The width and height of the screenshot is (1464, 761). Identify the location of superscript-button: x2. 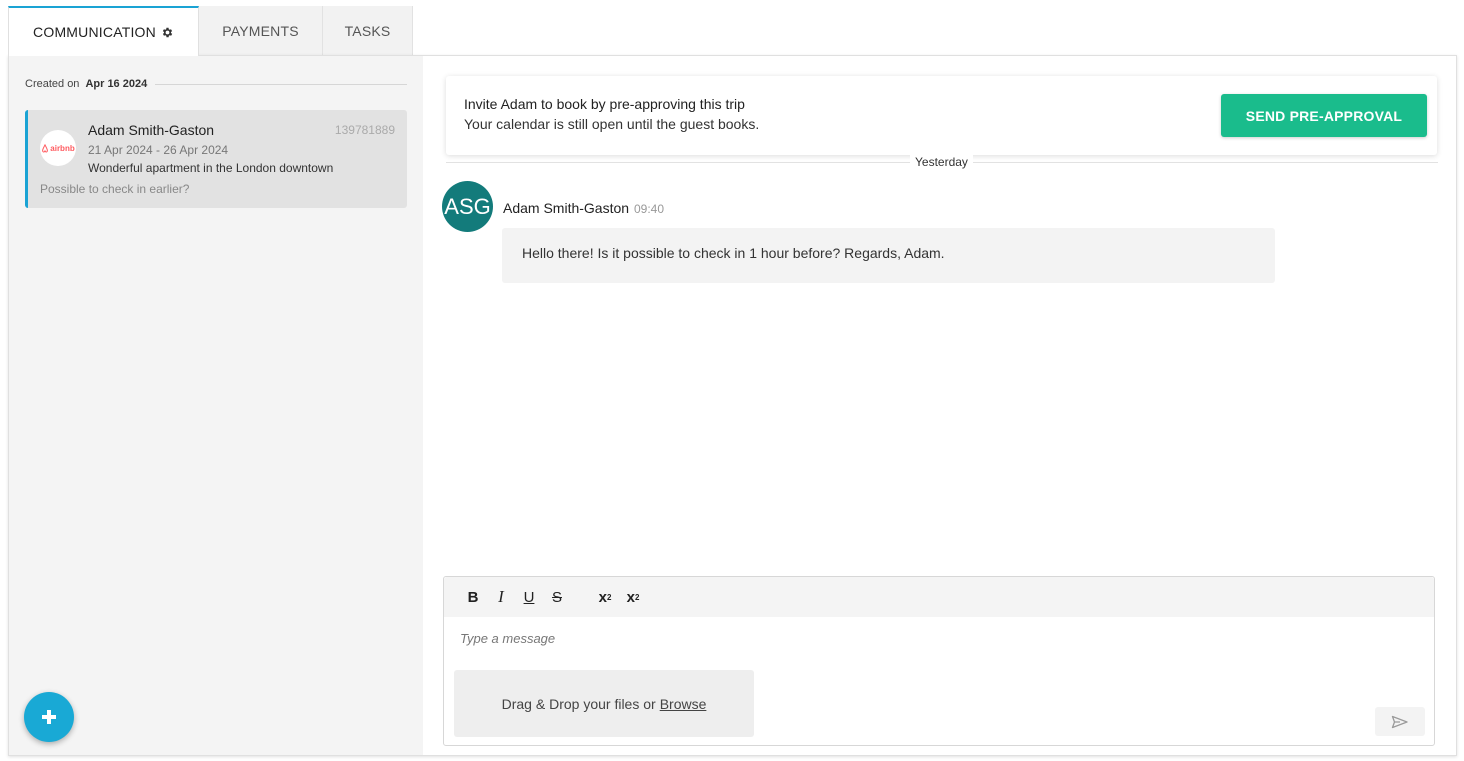
(633, 597).